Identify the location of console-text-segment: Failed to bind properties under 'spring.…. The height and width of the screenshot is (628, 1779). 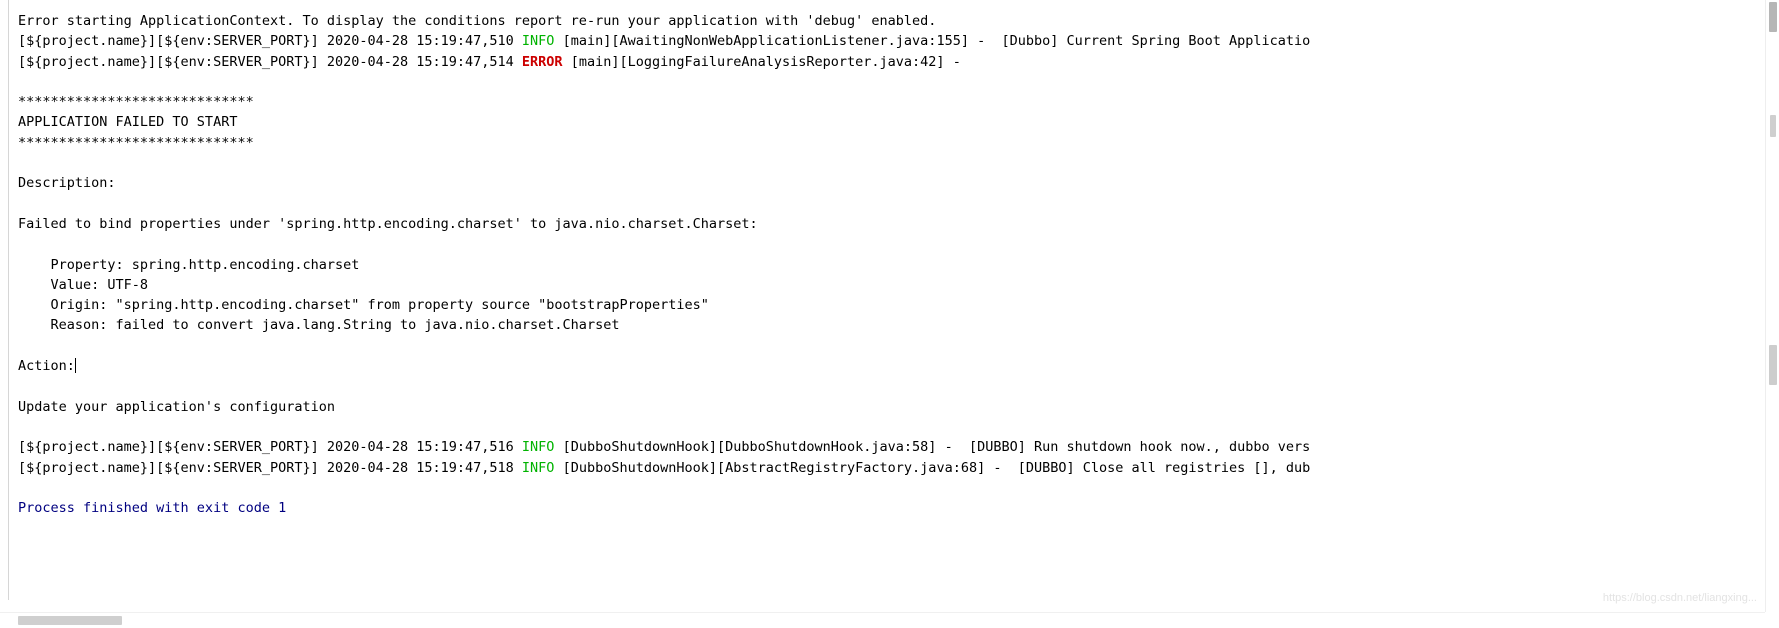
(388, 223).